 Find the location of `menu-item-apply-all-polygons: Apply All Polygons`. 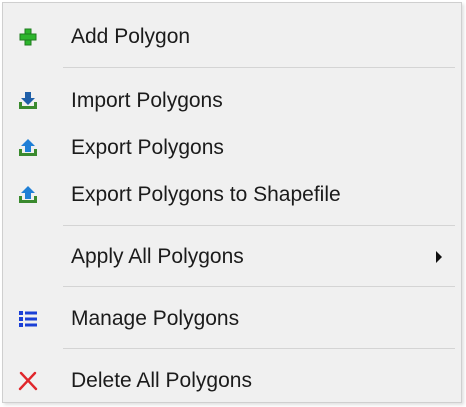

menu-item-apply-all-polygons: Apply All Polygons is located at coordinates (232, 257).